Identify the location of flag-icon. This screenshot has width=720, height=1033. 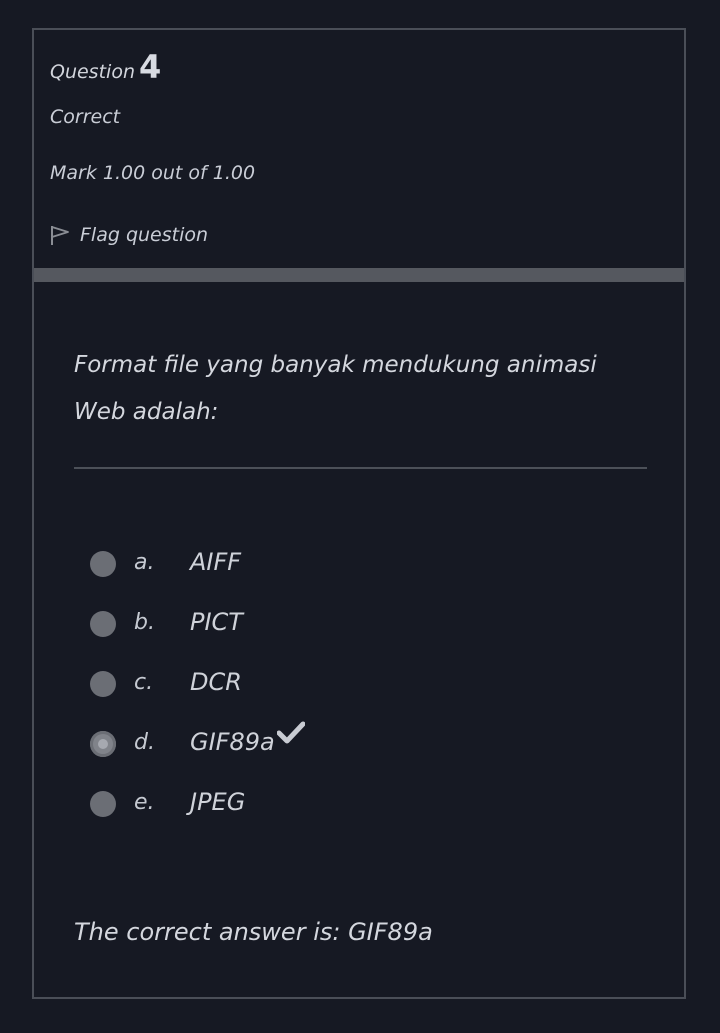
(65, 234).